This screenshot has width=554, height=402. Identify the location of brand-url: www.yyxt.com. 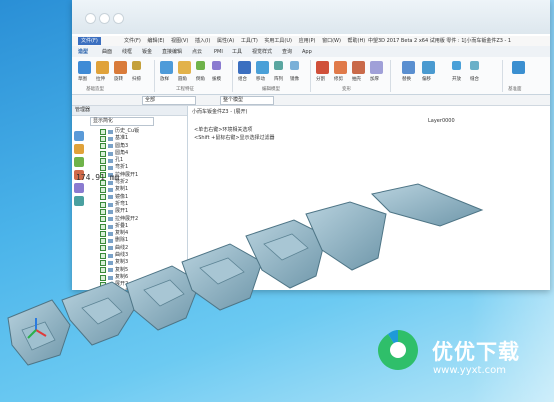
(470, 370).